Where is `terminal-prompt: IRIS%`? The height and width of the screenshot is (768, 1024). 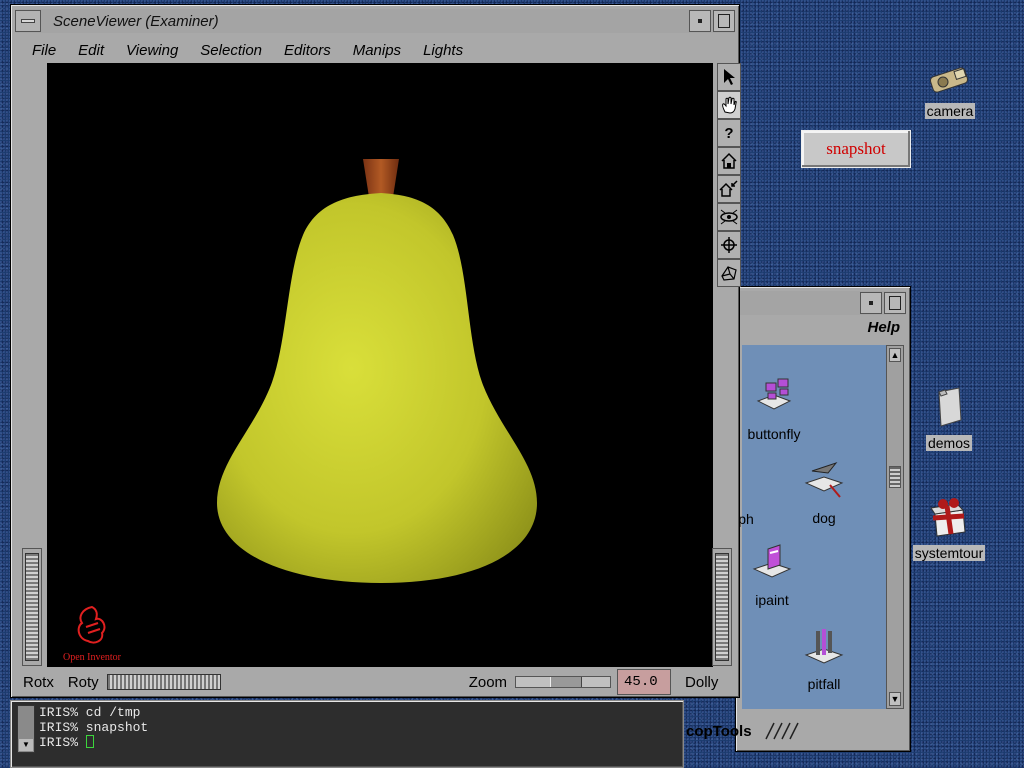 terminal-prompt: IRIS% is located at coordinates (62, 742).